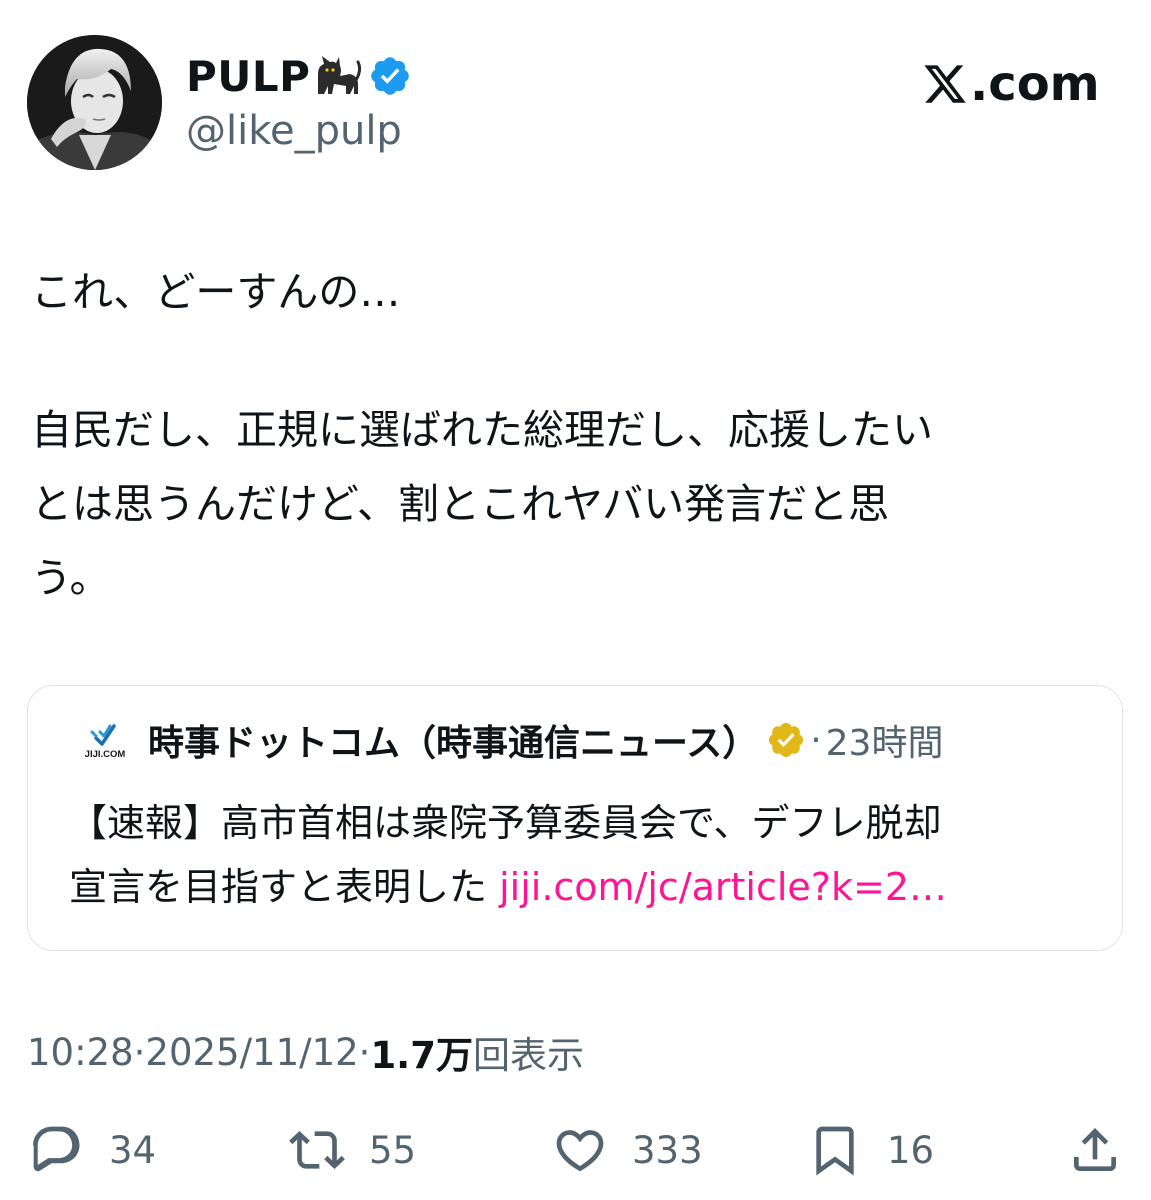 Image resolution: width=1151 pixels, height=1200 pixels. What do you see at coordinates (482, 430) in the screenshot?
I see `tweet-line: 自民だし、正規に選ばれた総理だし、応援したい` at bounding box center [482, 430].